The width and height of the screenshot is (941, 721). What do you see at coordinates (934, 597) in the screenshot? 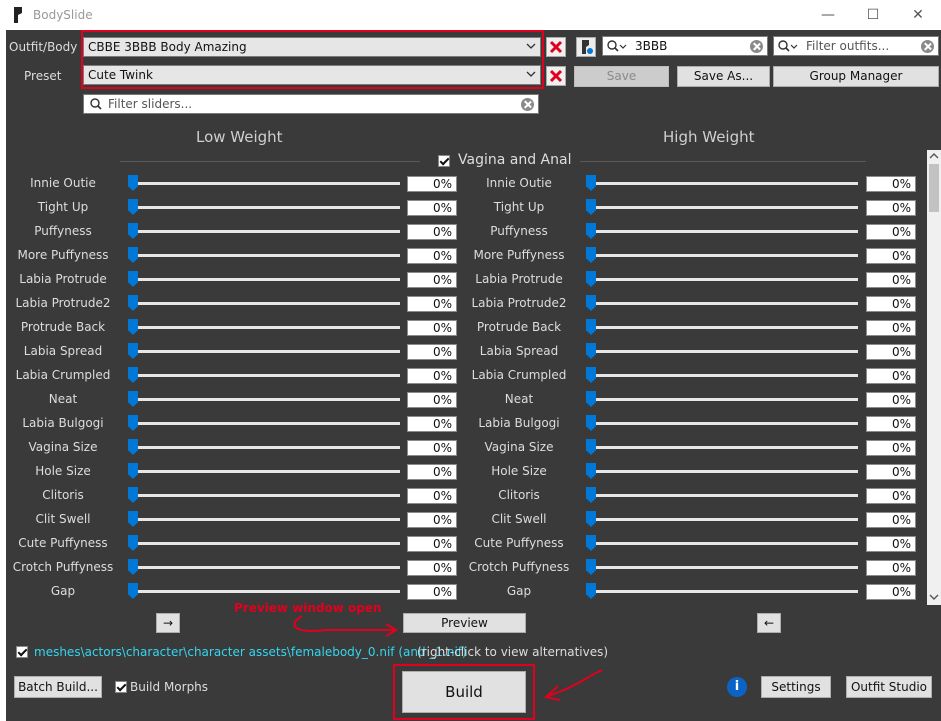
I see `scroll-down-icon` at bounding box center [934, 597].